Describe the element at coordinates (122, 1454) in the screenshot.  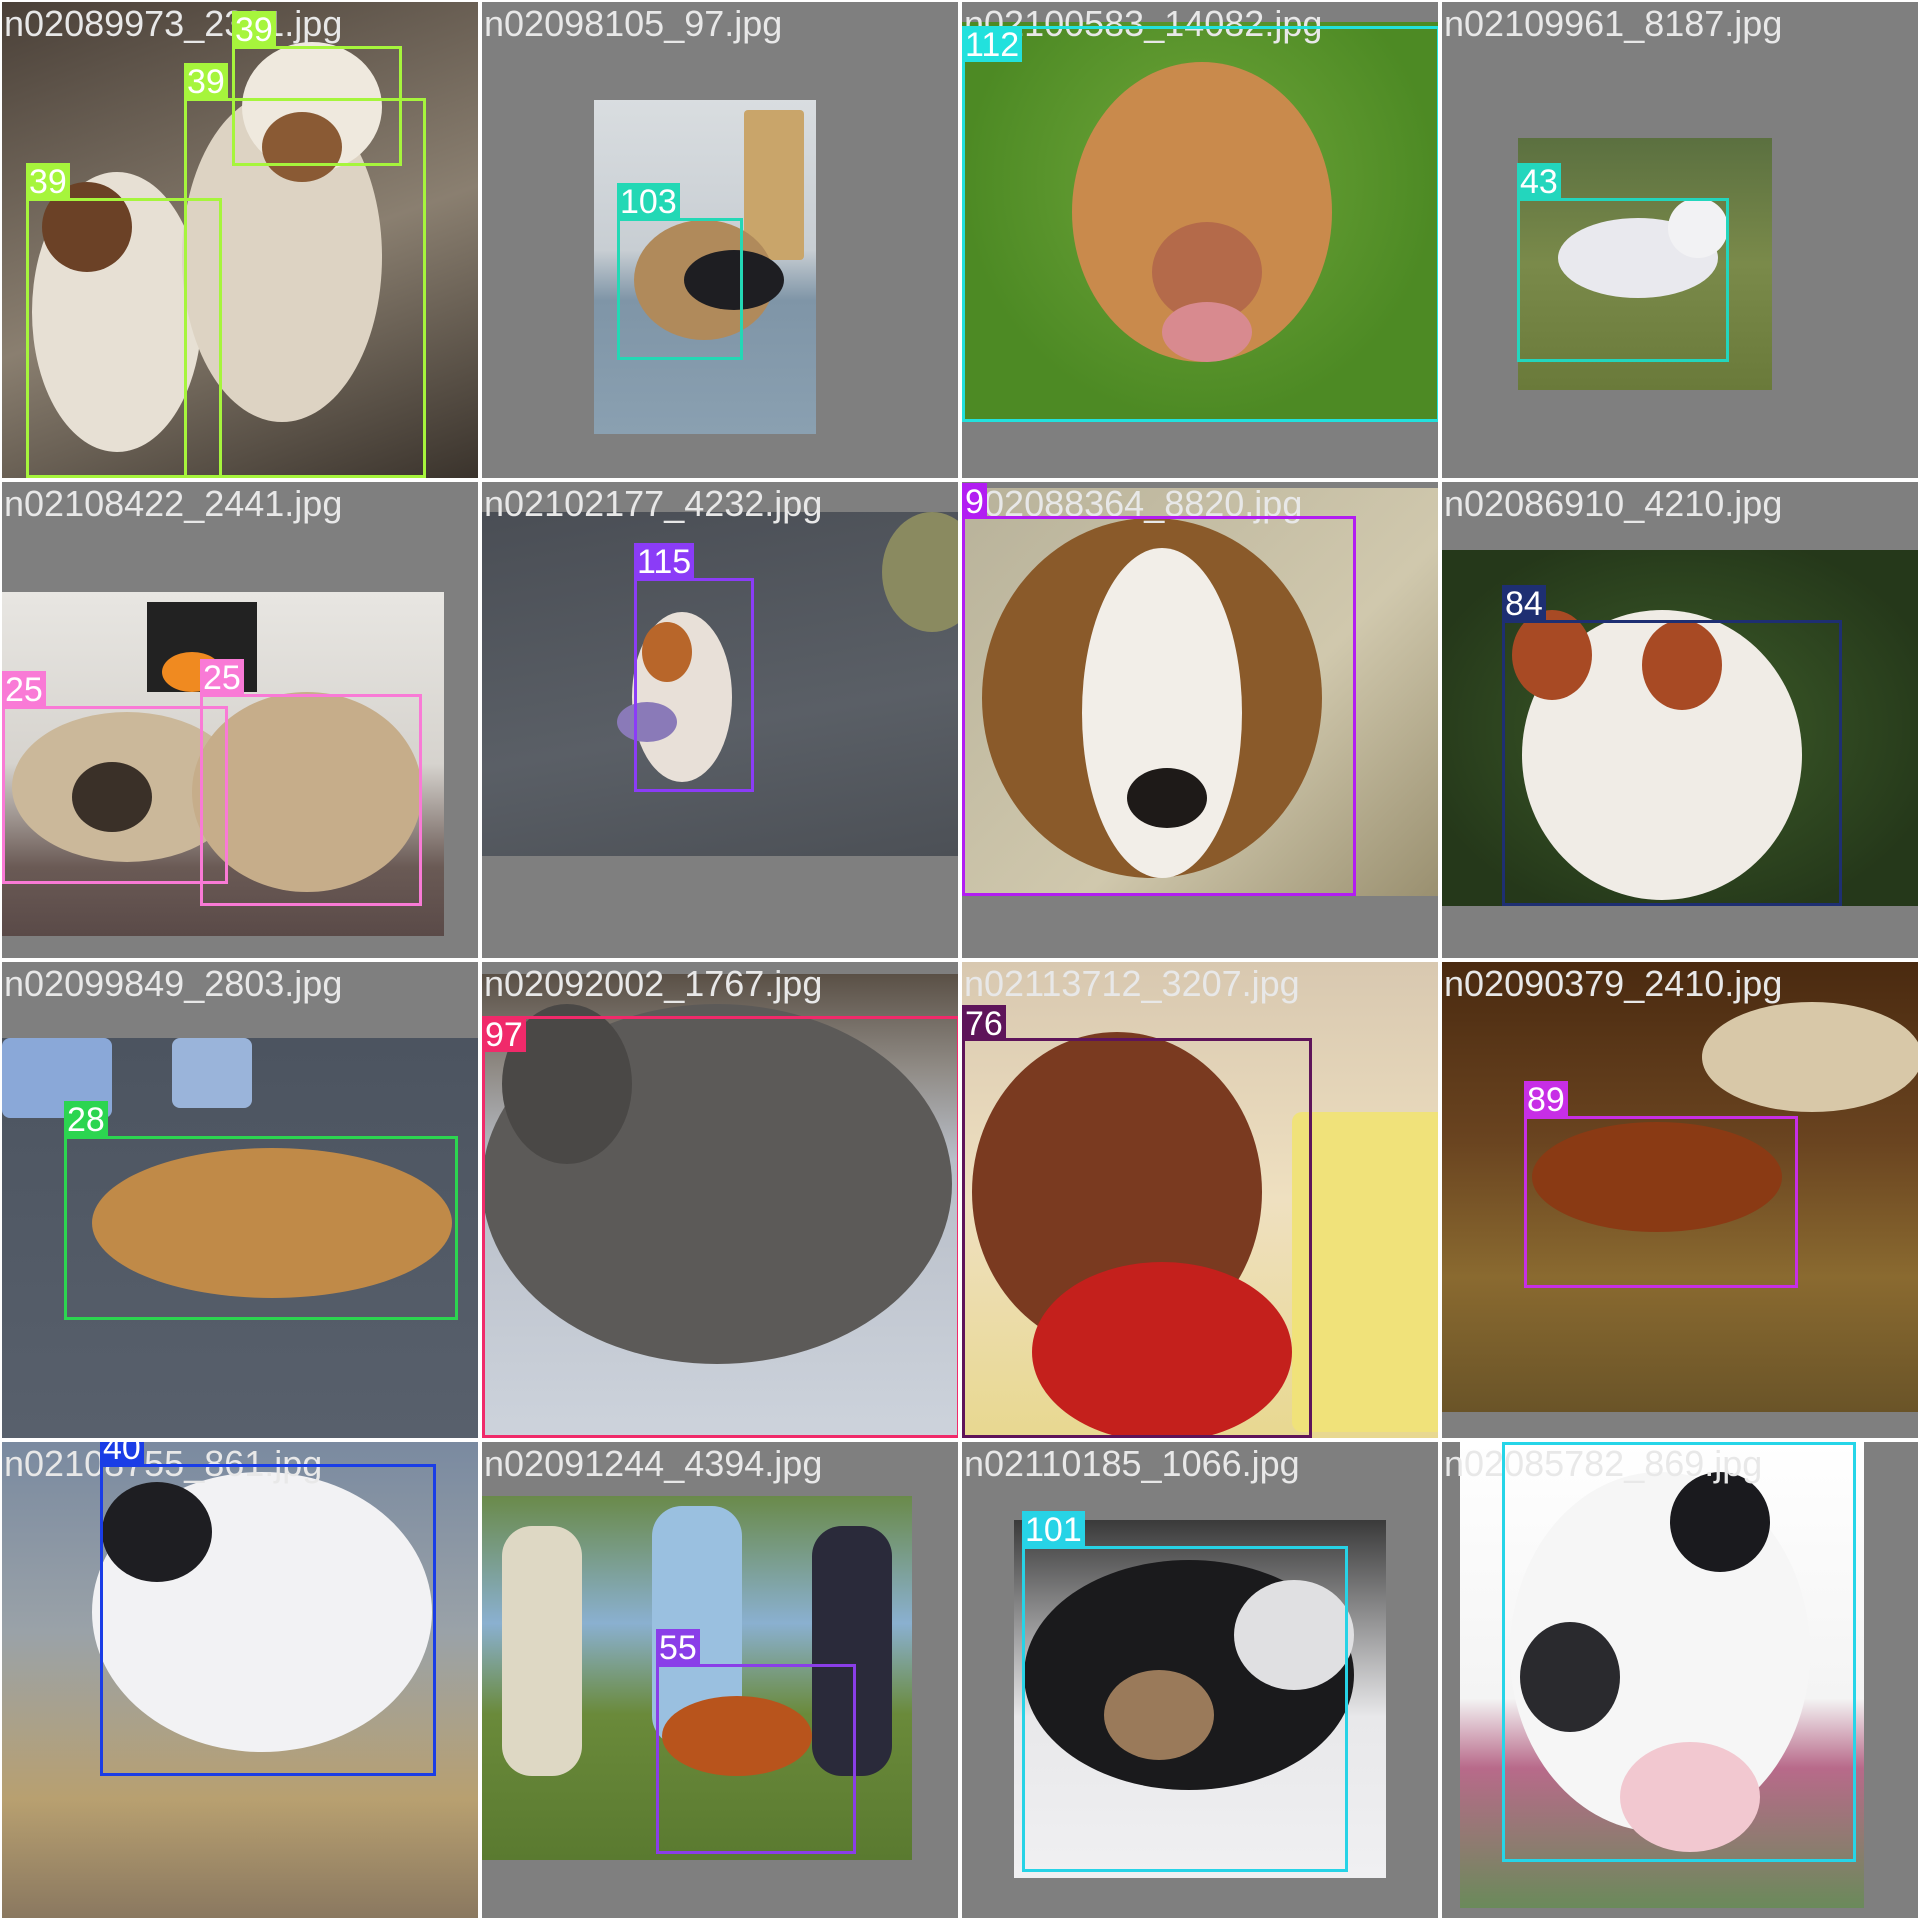
I see `class-label: 40` at that location.